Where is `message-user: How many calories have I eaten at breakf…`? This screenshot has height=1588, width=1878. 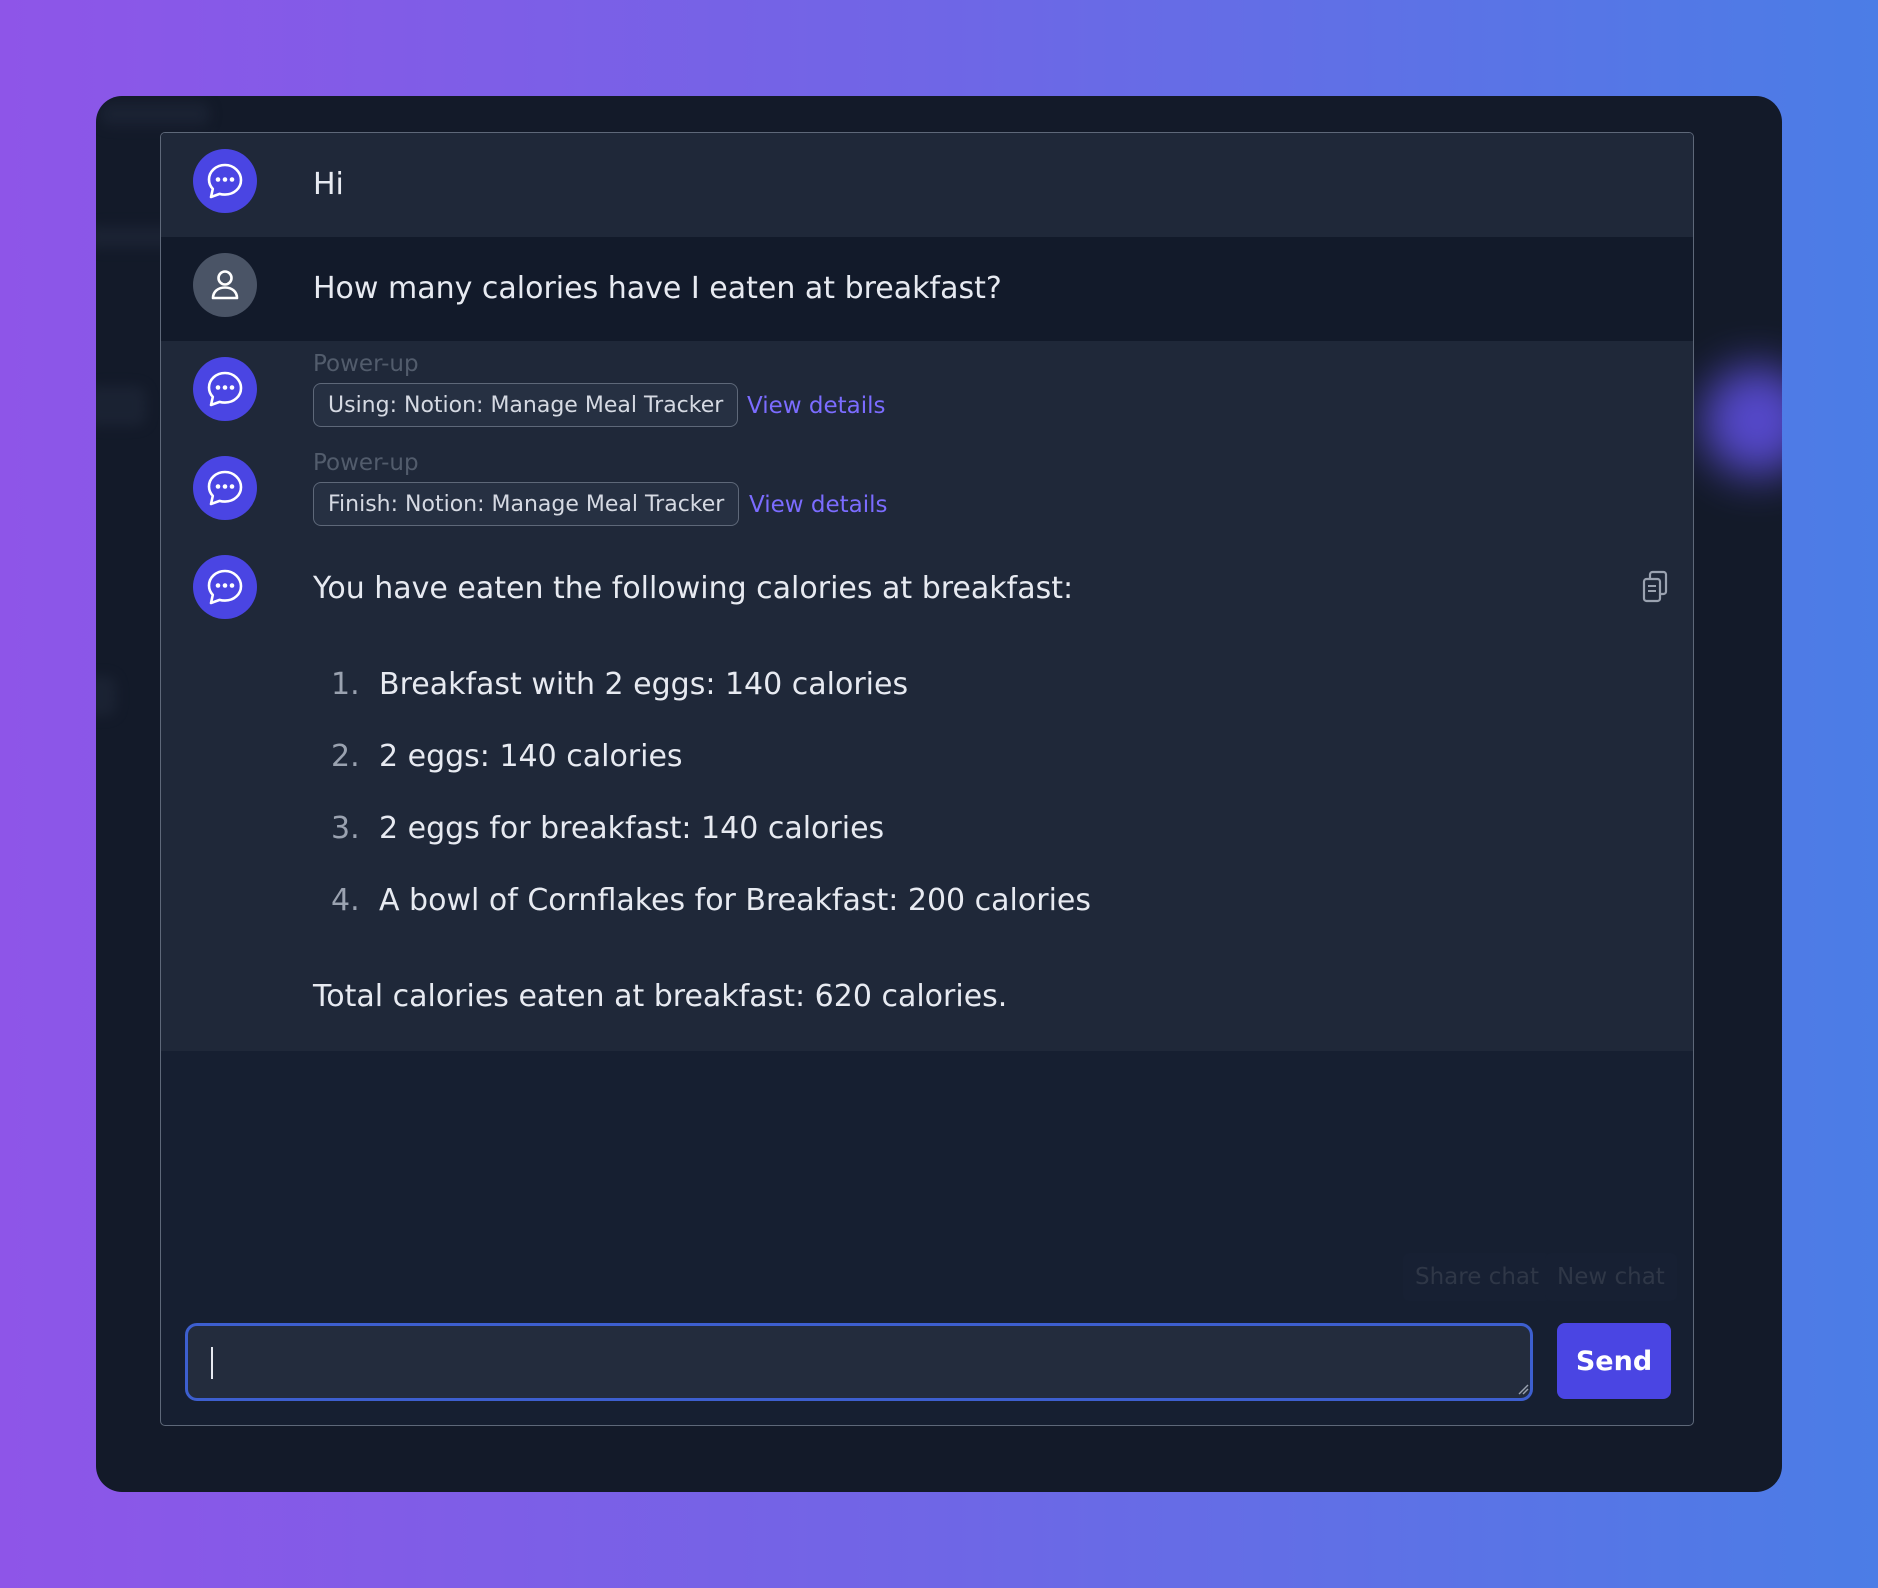 message-user: How many calories have I eaten at breakf… is located at coordinates (927, 289).